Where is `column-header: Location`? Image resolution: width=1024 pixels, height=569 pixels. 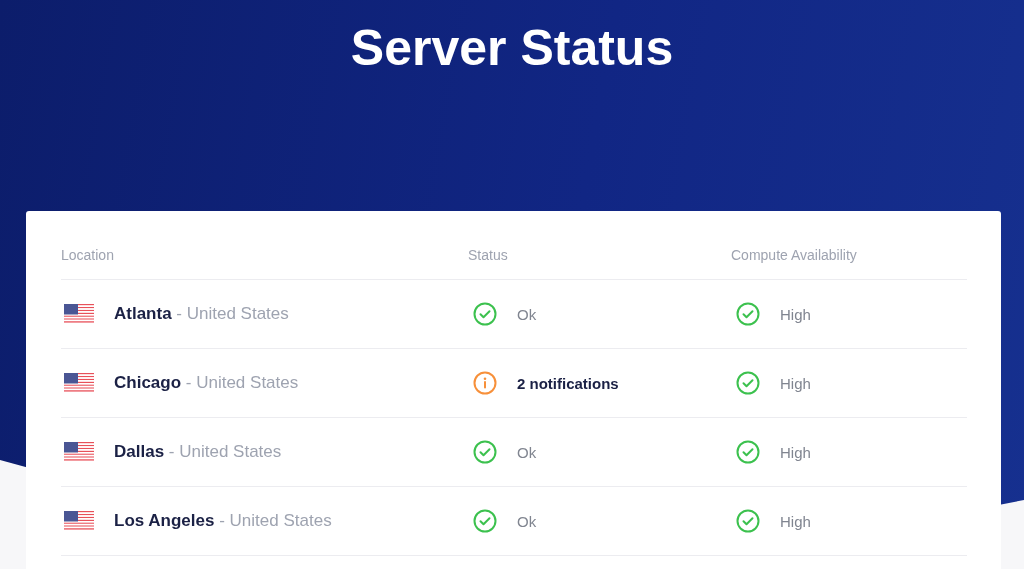
column-header: Location is located at coordinates (88, 255).